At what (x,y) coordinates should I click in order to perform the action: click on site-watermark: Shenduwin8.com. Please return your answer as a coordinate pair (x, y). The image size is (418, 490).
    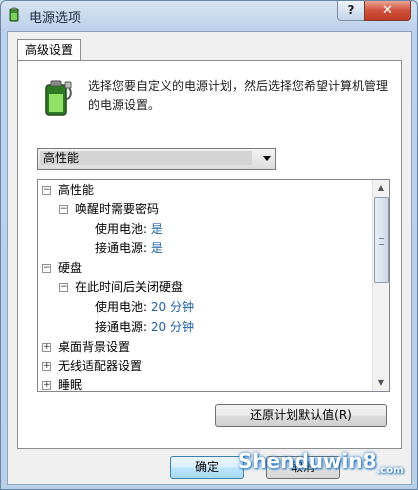
    Looking at the image, I should click on (321, 462).